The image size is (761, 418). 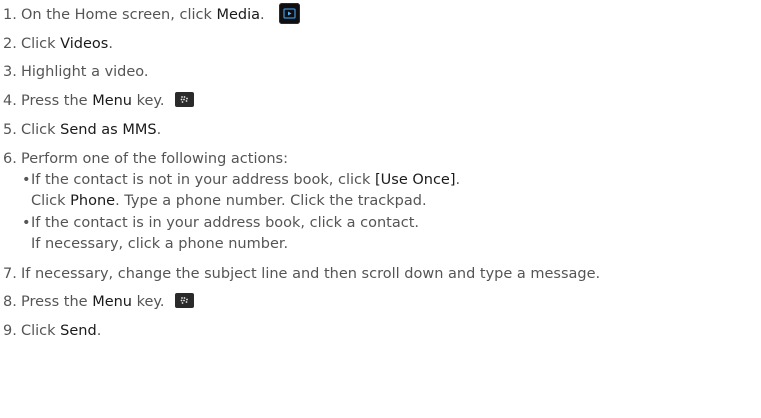 I want to click on step-text: If necessary, click a phone number., so click(x=160, y=244).